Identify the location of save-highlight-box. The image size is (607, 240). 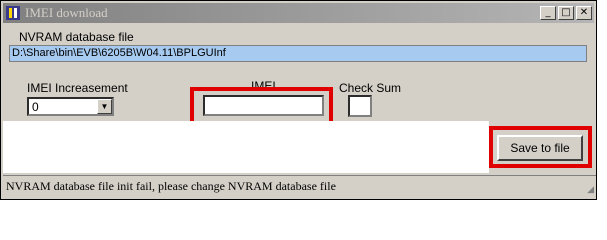
(540, 147).